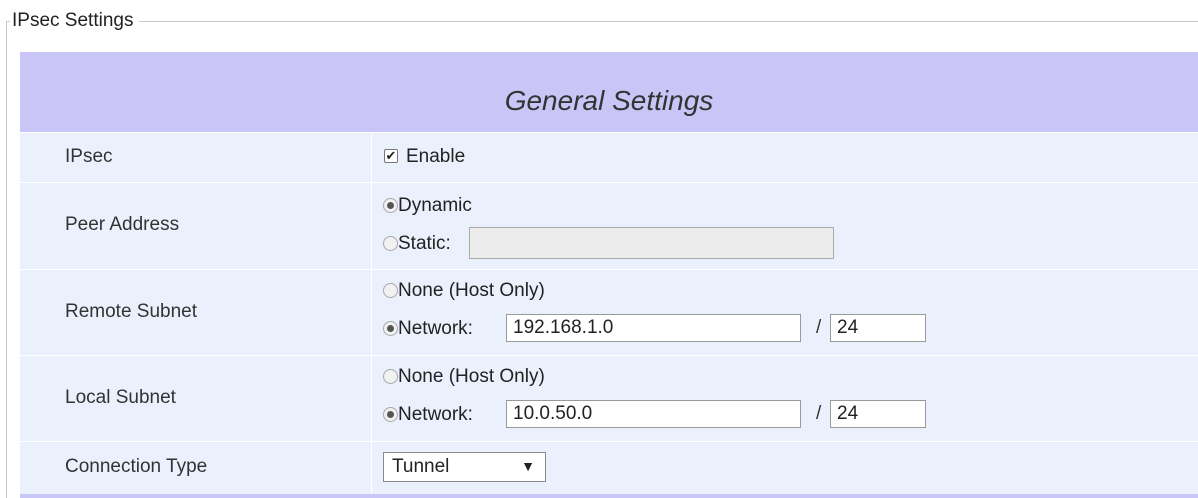  I want to click on peer-static-option: Static:, so click(417, 244).